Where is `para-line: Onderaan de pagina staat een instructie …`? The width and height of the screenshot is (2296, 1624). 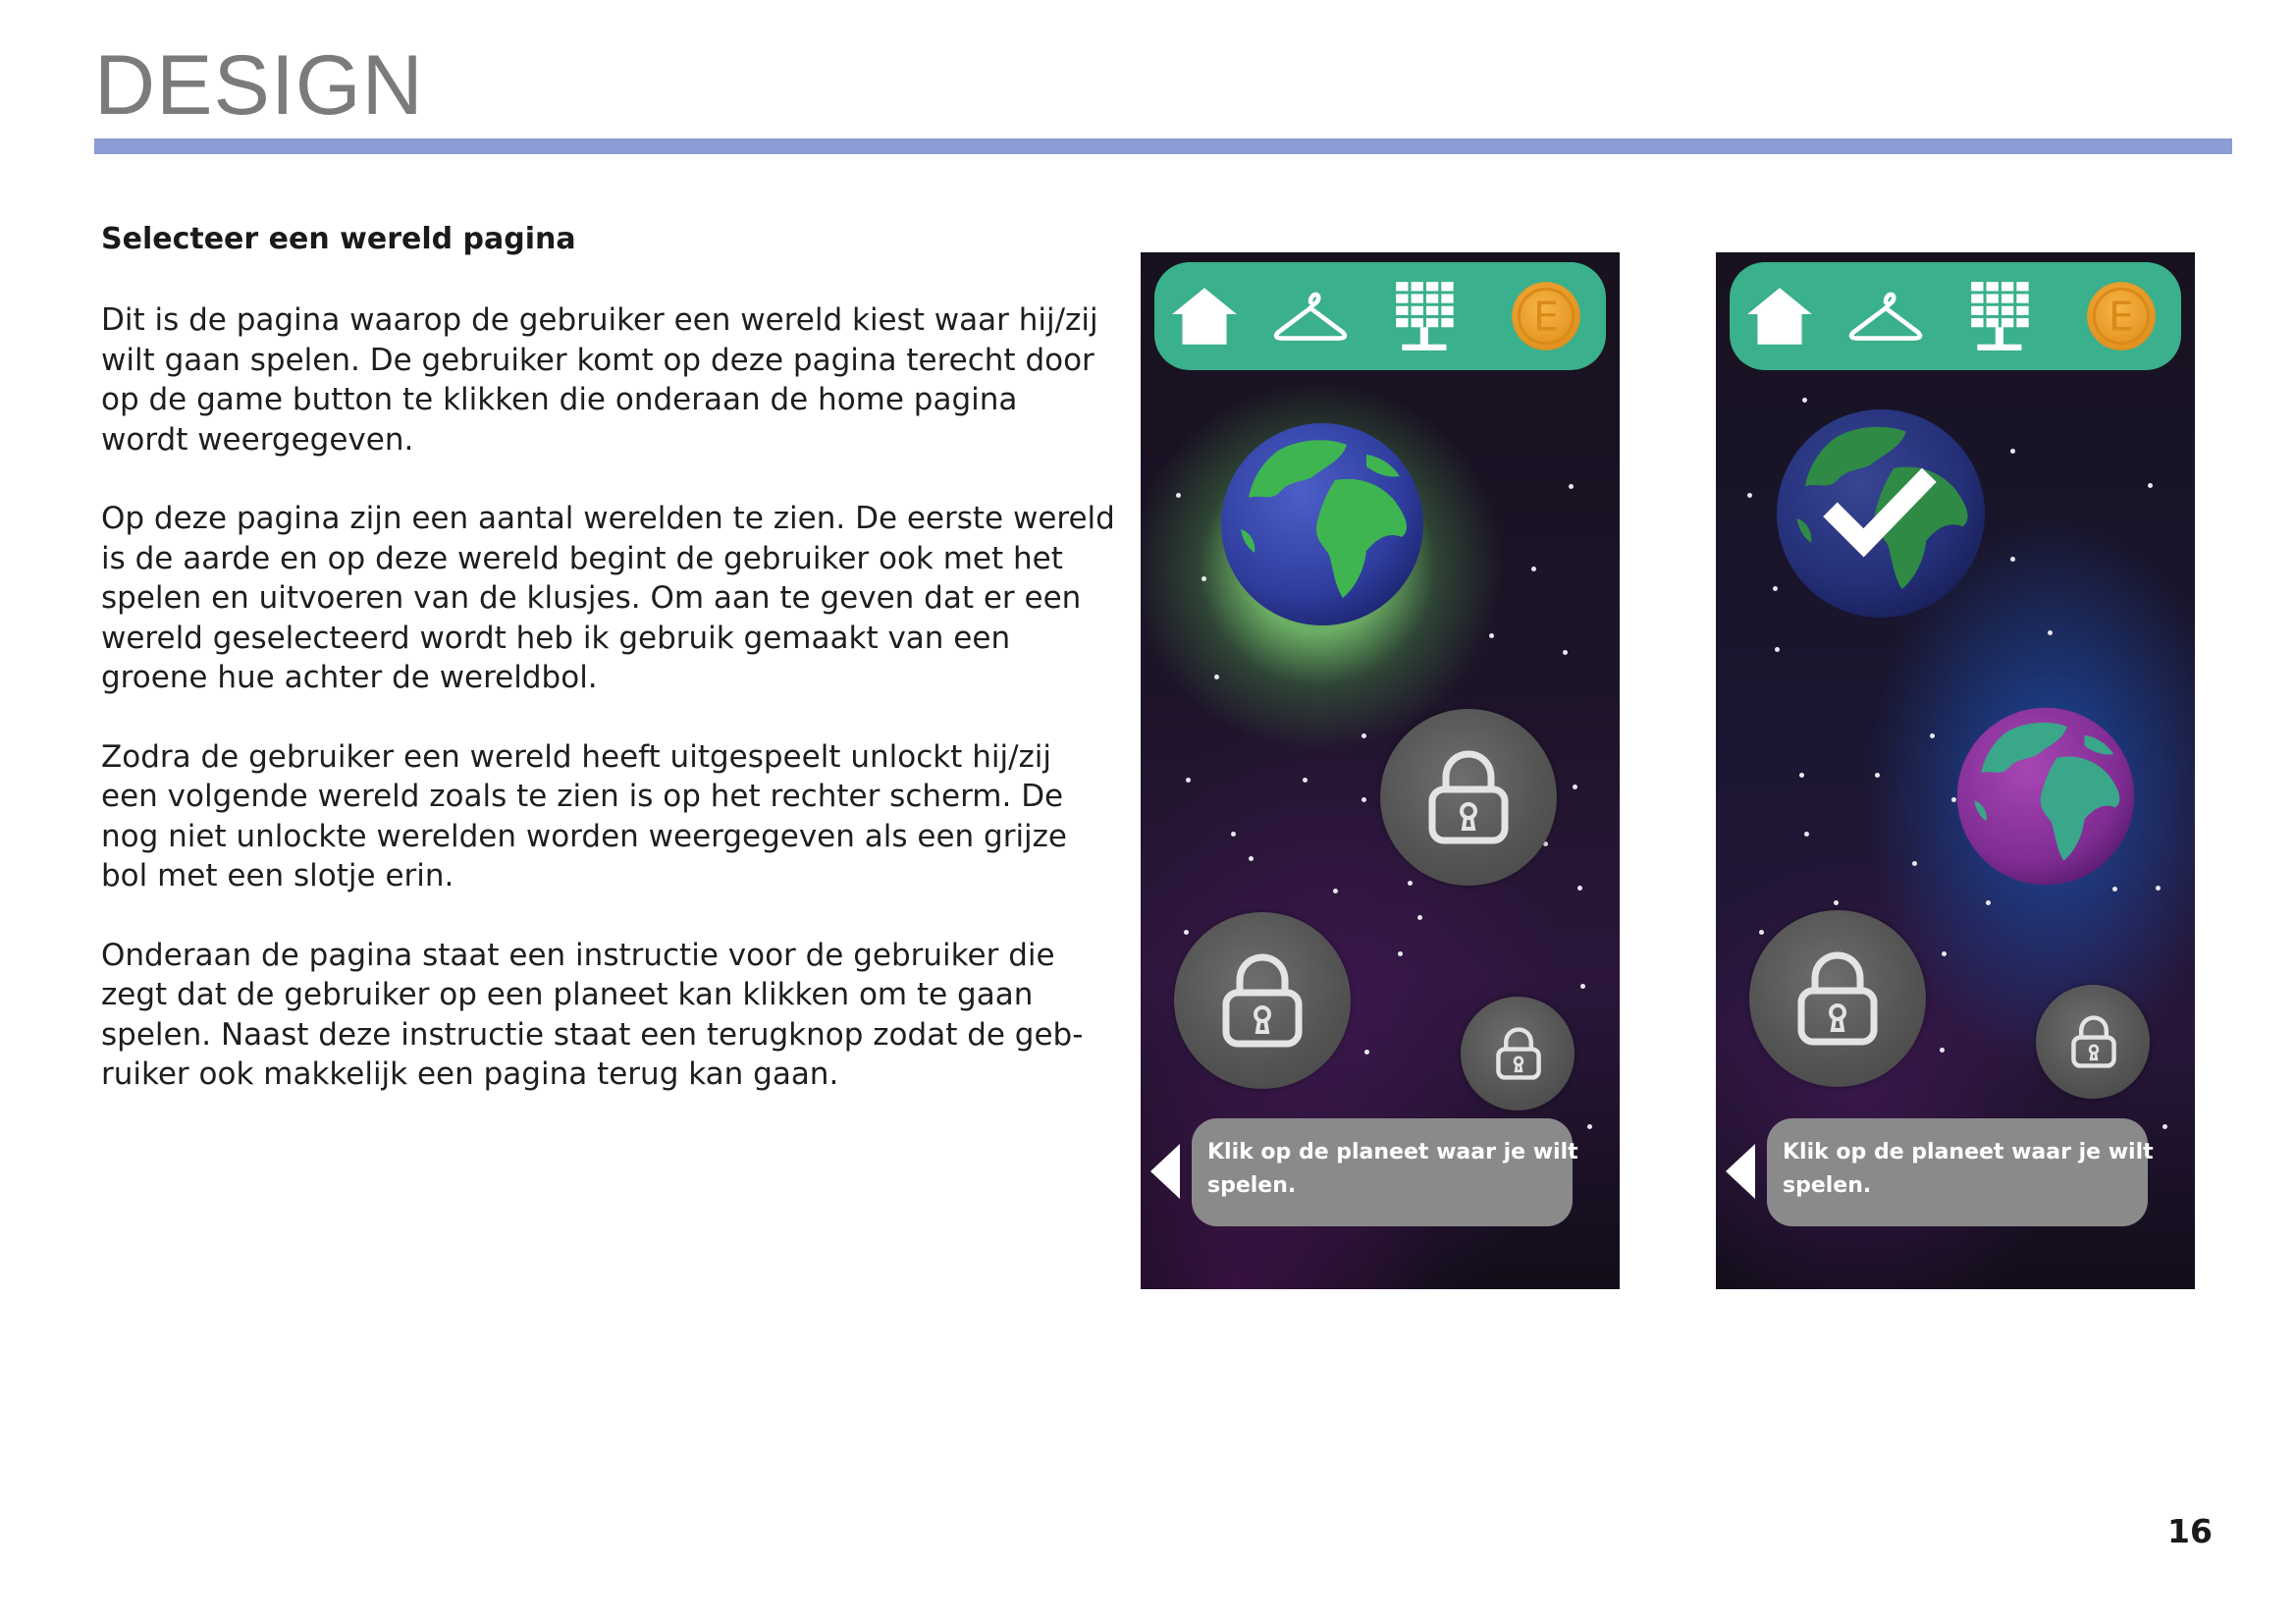 para-line: Onderaan de pagina staat een instructie … is located at coordinates (578, 955).